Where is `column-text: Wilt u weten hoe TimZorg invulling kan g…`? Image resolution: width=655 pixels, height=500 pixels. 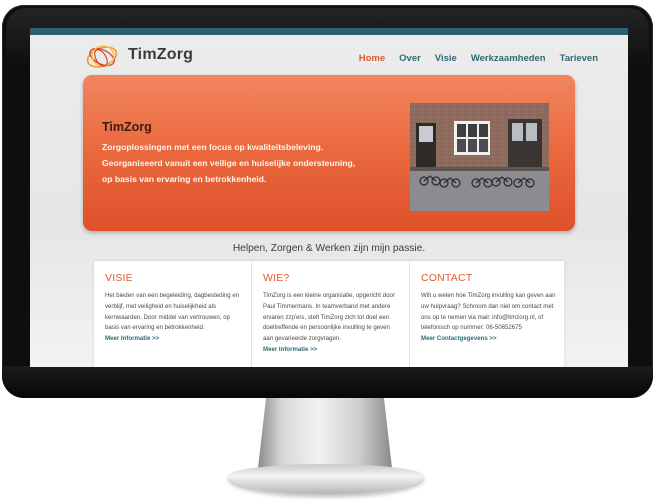 column-text: Wilt u weten hoe TimZorg invulling kan g… is located at coordinates (492, 318).